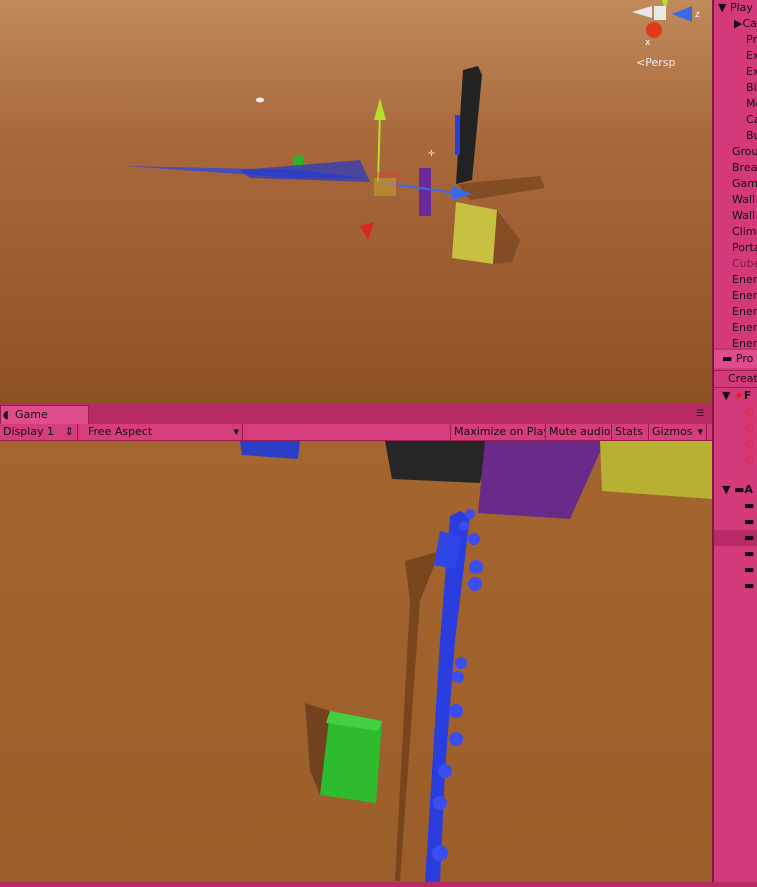  What do you see at coordinates (6, 414) in the screenshot?
I see `pacman-icon: ◖` at bounding box center [6, 414].